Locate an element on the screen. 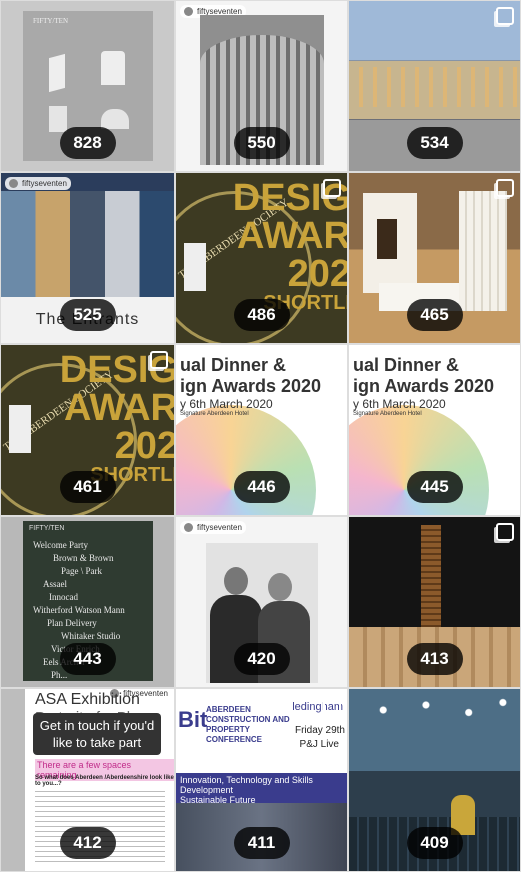  like-count: 461 is located at coordinates (87, 487).